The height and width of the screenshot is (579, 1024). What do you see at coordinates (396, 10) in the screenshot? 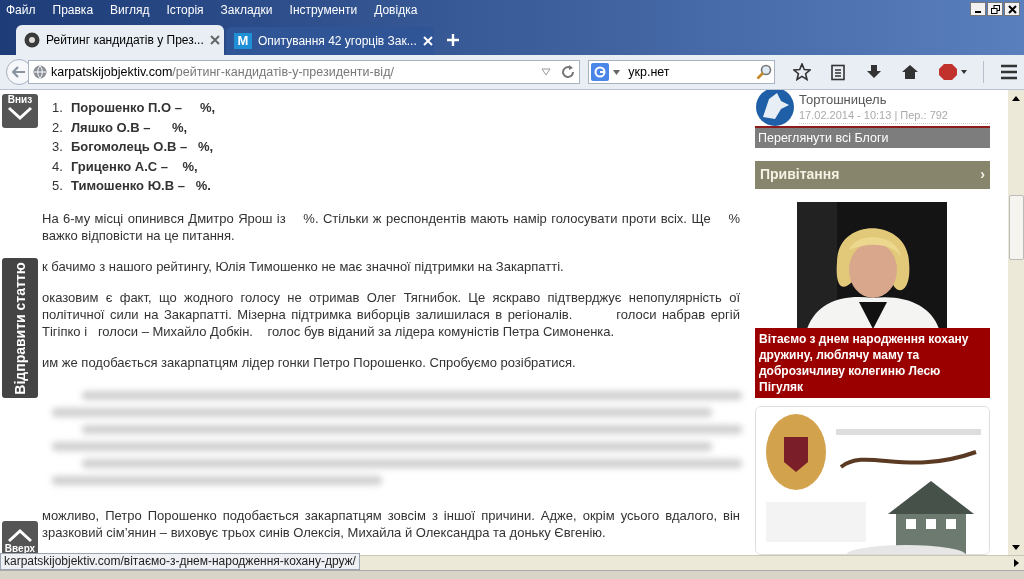
I see `menu-item: Довідка` at bounding box center [396, 10].